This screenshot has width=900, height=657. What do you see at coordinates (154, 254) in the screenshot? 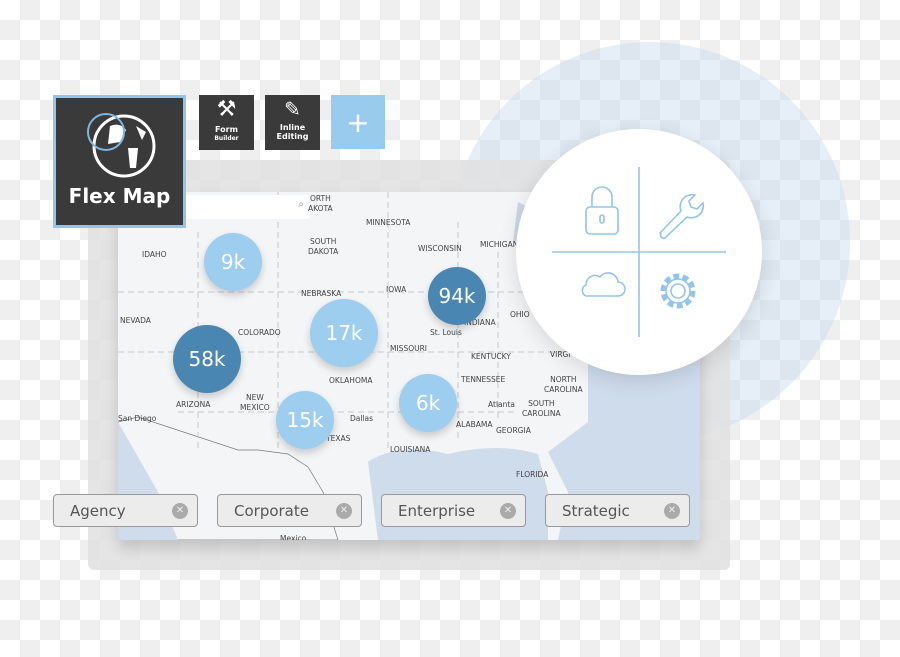
I see `map-label: IDAHO` at bounding box center [154, 254].